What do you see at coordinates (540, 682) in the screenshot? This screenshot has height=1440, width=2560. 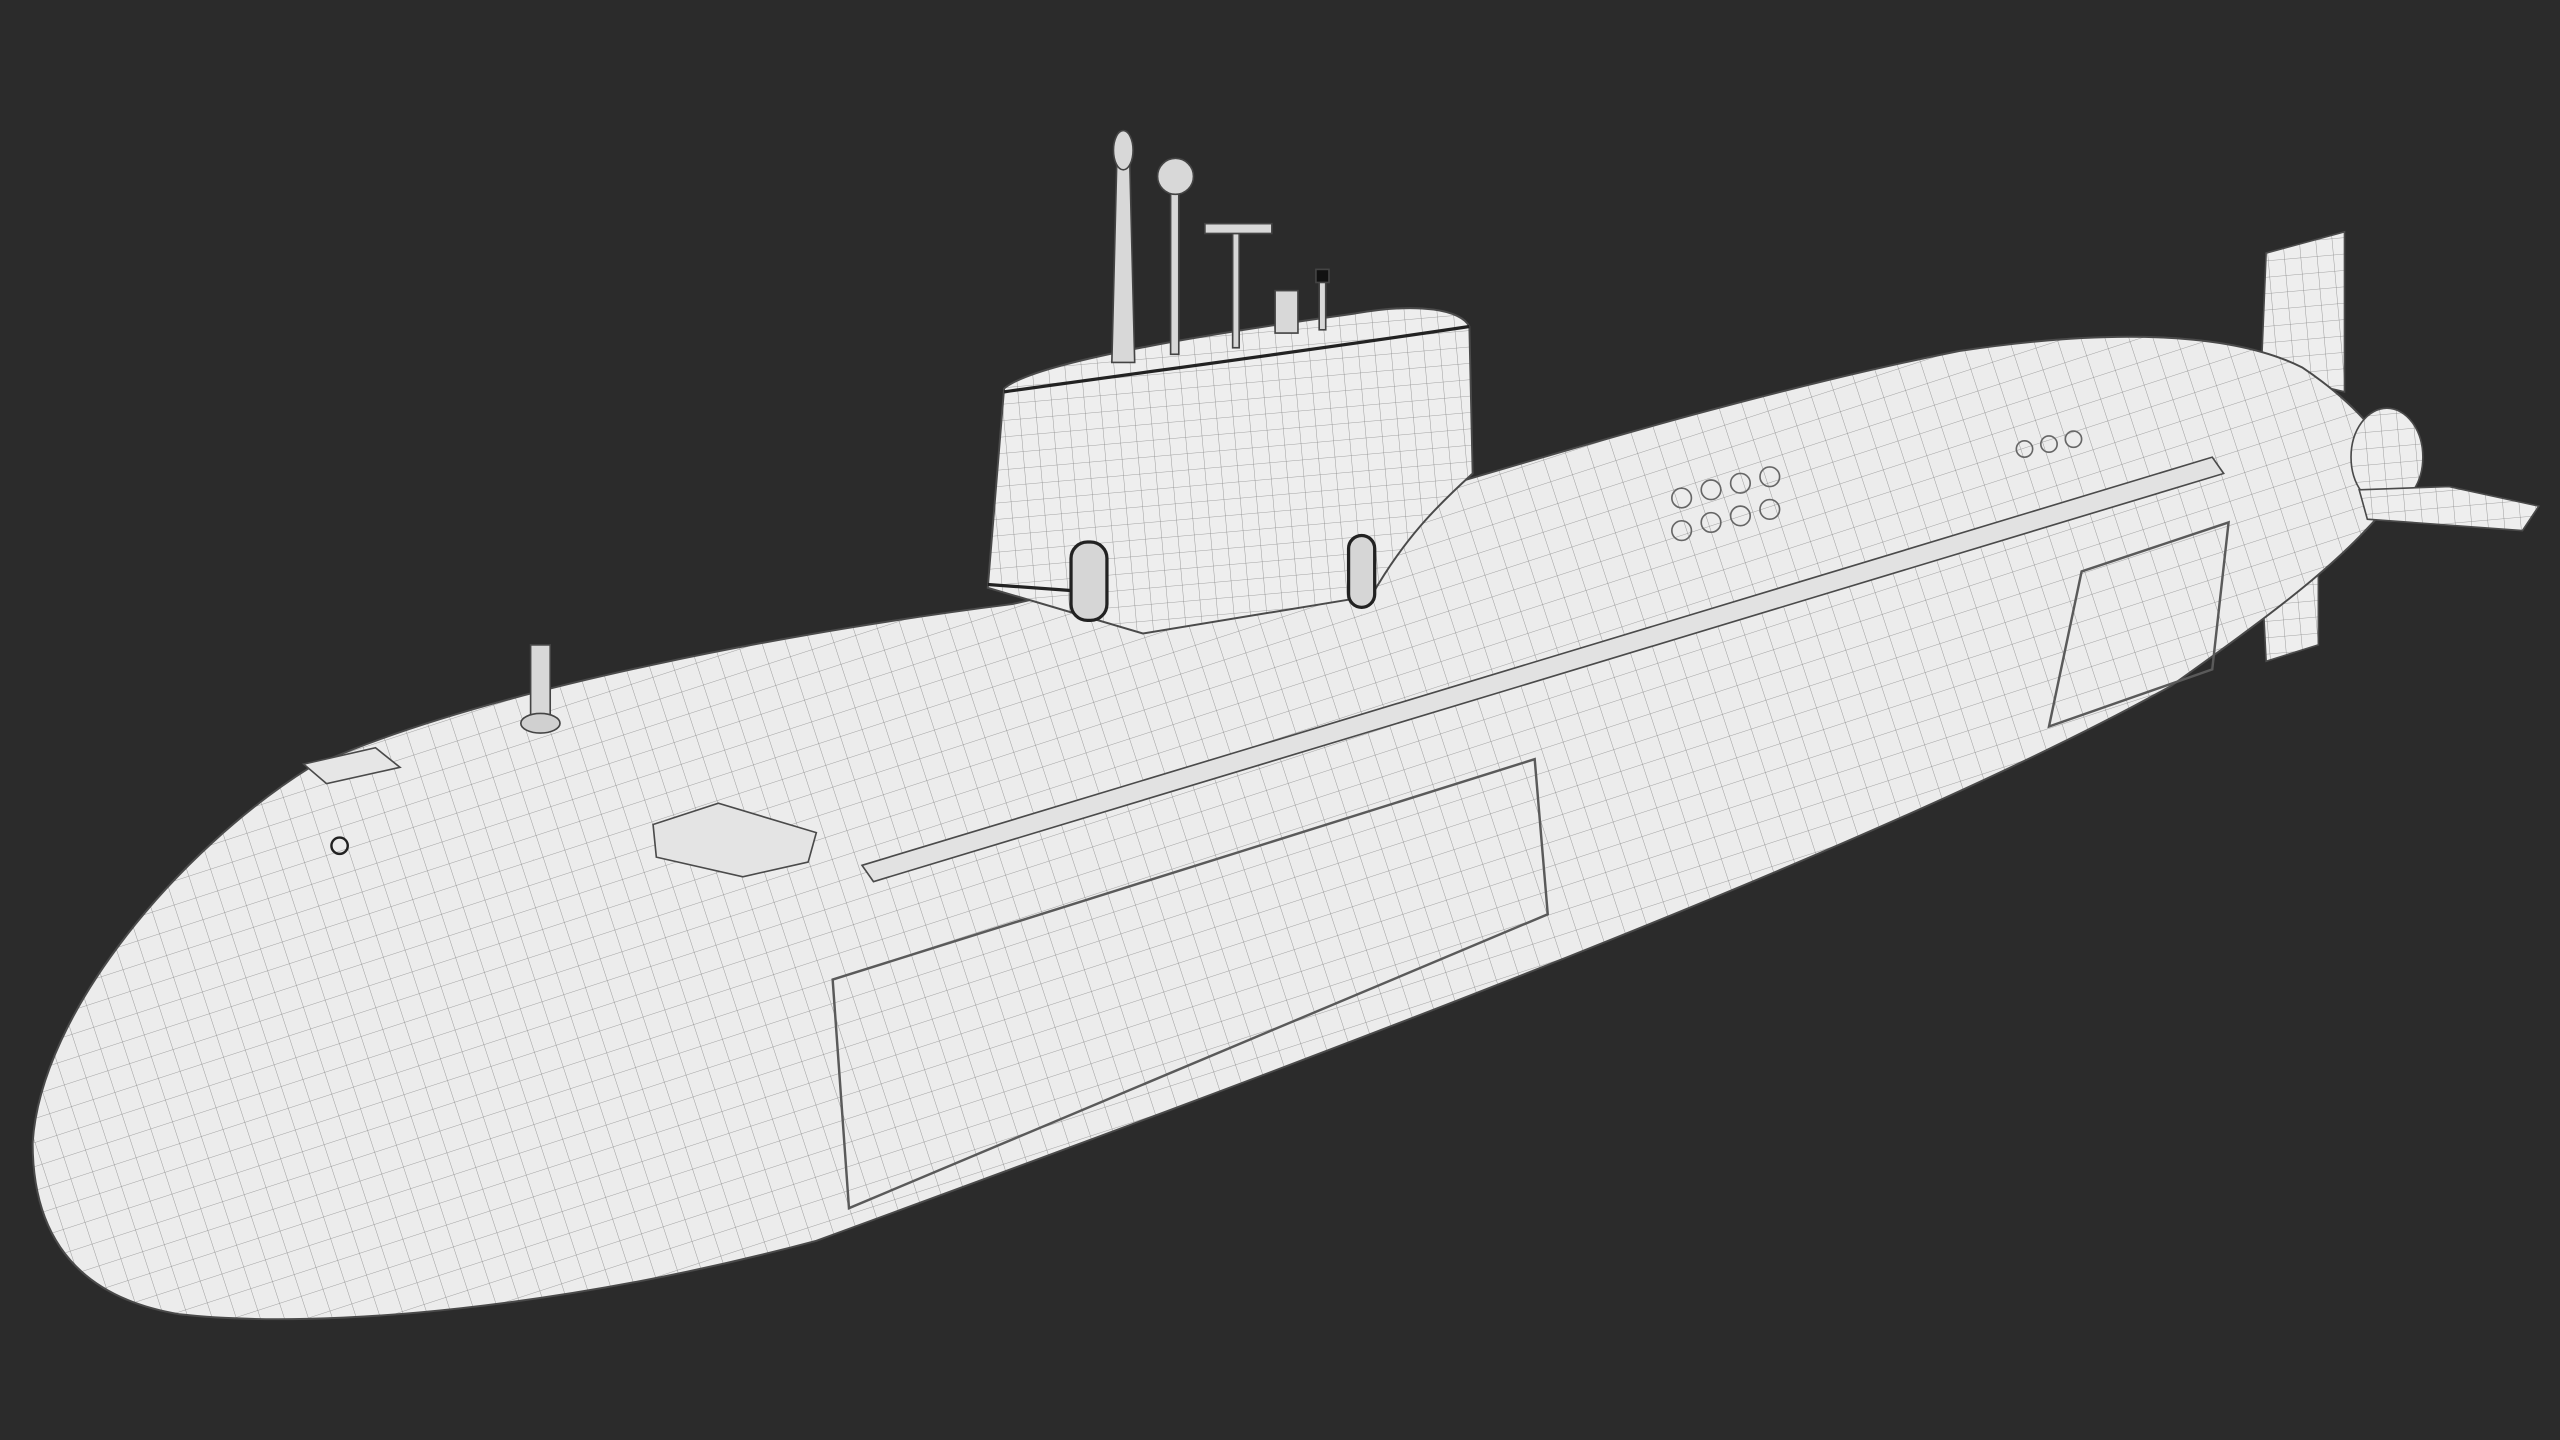 I see `bow-mast` at bounding box center [540, 682].